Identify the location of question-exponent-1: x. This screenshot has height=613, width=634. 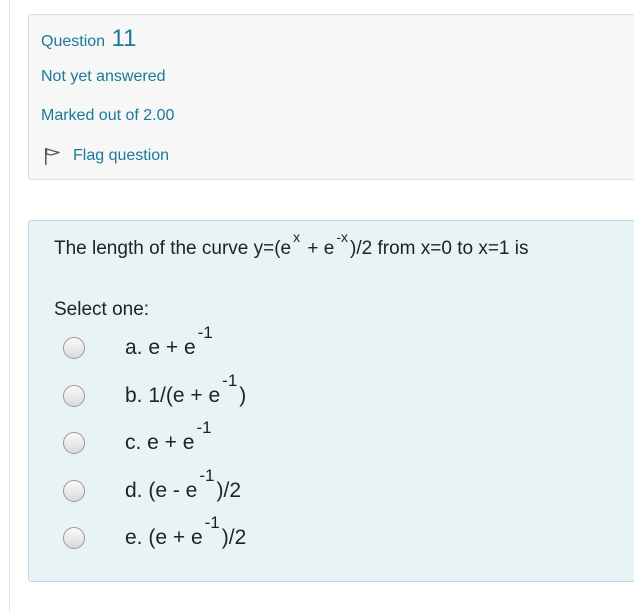
(297, 237).